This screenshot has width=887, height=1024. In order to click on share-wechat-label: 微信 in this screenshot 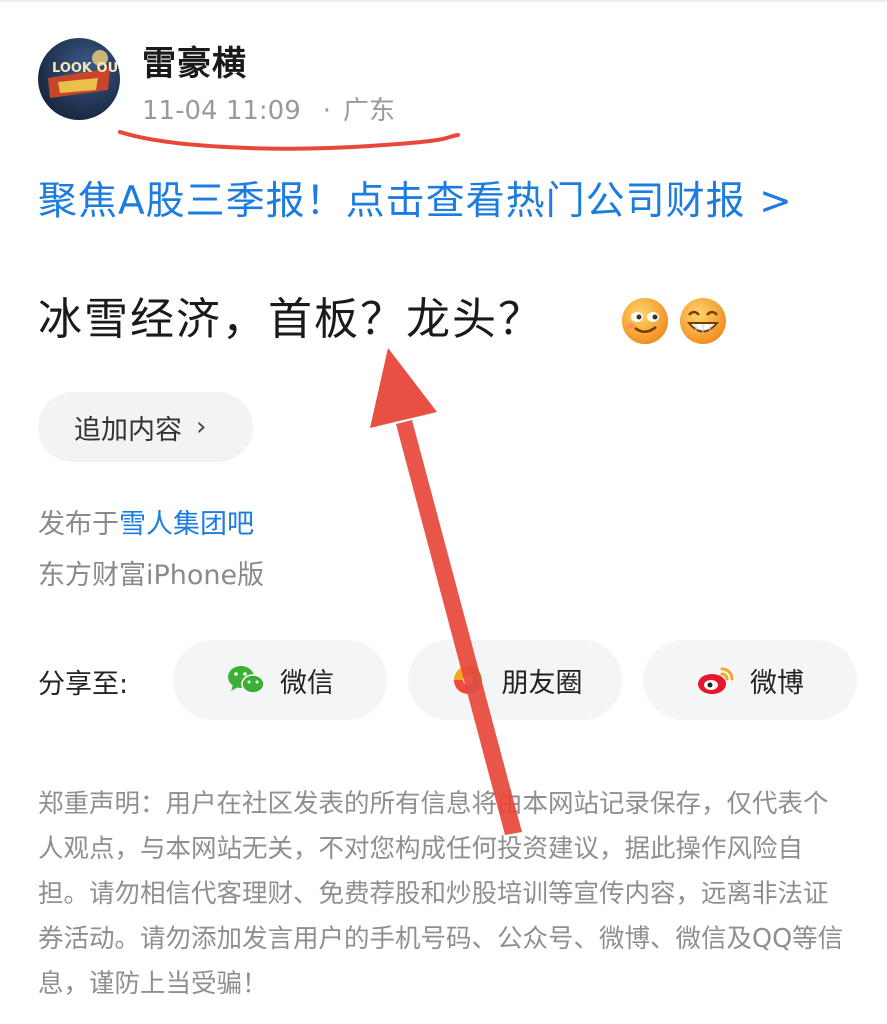, I will do `click(307, 683)`.